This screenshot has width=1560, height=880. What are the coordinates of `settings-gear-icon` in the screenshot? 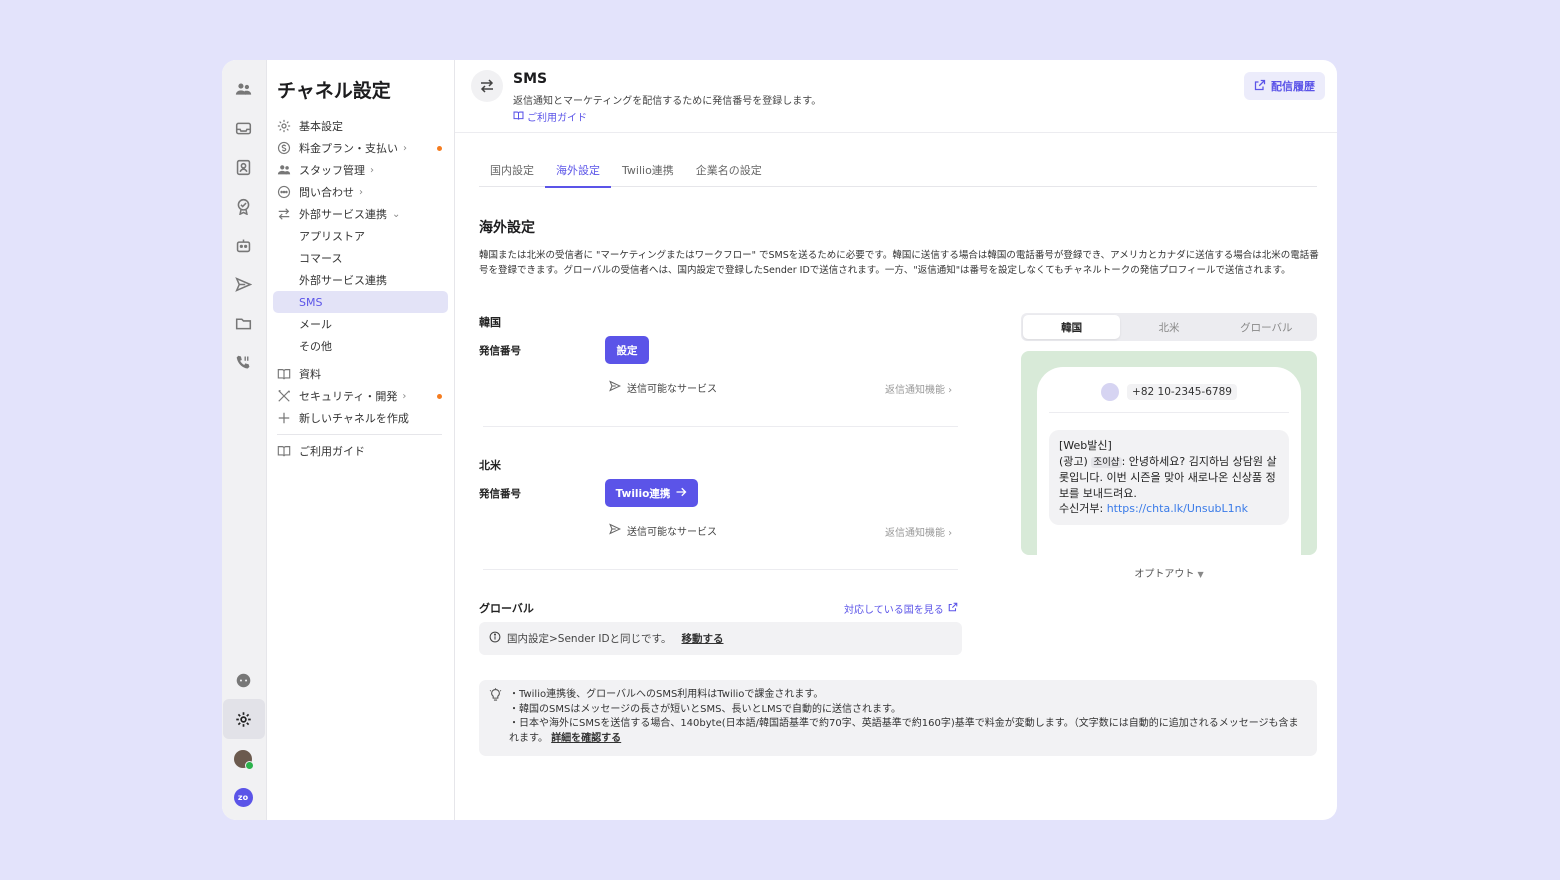 It's located at (243, 719).